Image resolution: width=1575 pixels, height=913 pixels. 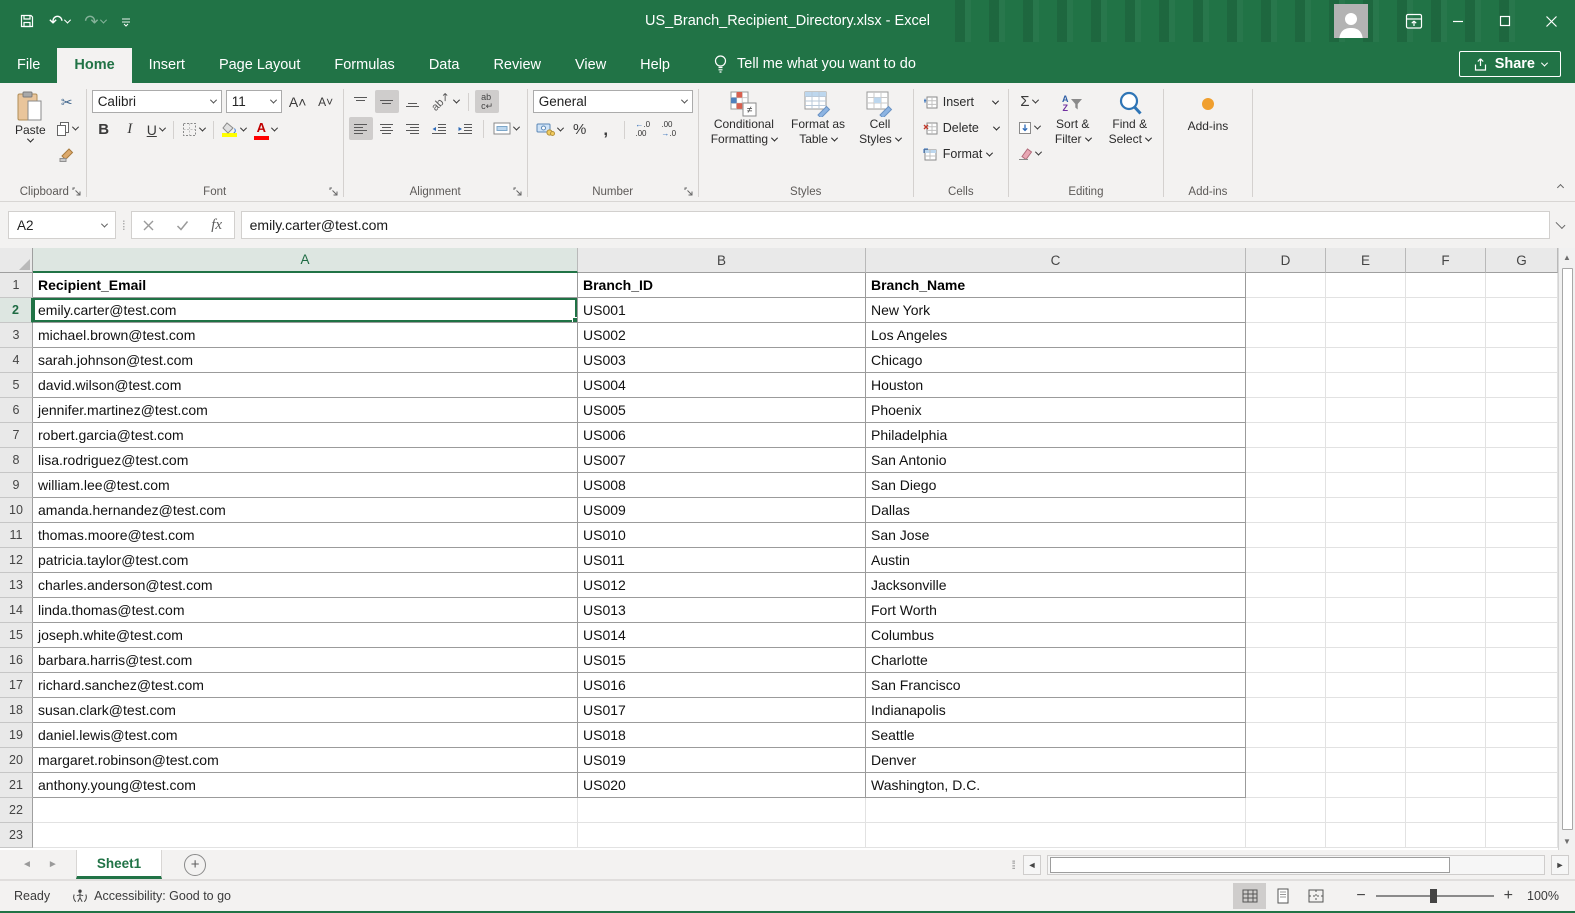 I want to click on format-painter-button, so click(x=67, y=154).